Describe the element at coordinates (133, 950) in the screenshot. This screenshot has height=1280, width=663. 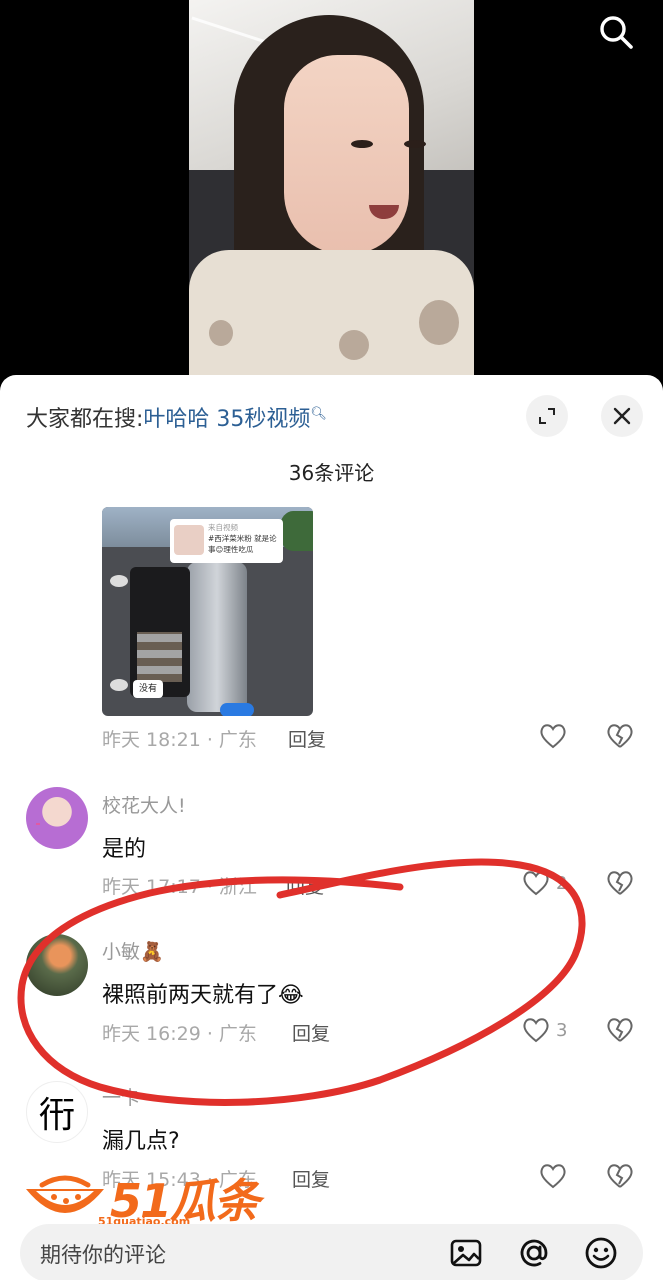
I see `comment-username: 小敏🧸` at that location.